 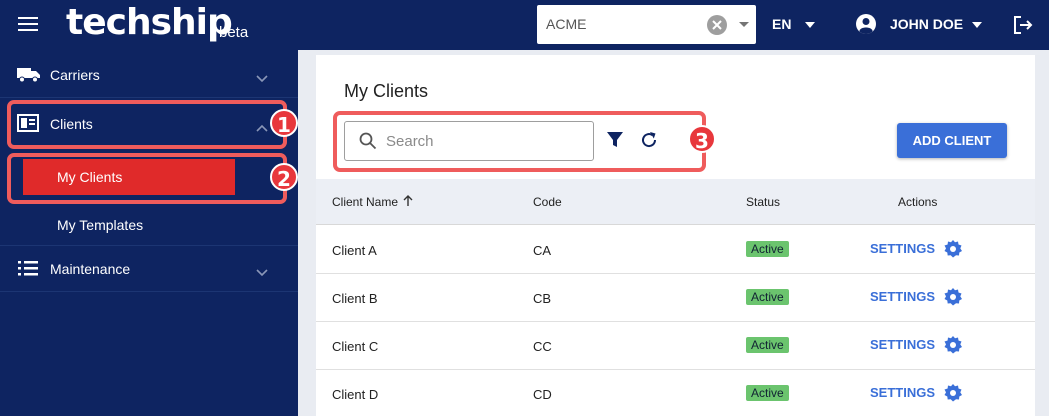 I want to click on column-header-status: Status, so click(x=763, y=202).